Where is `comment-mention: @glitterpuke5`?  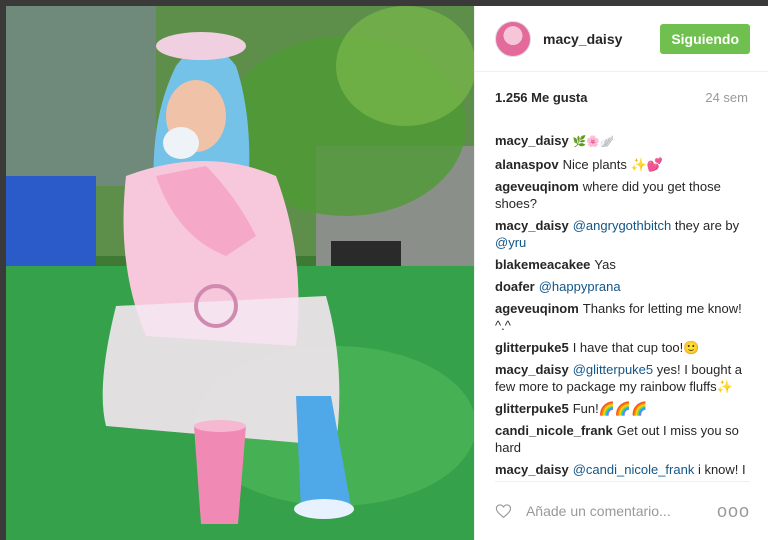 comment-mention: @glitterpuke5 is located at coordinates (613, 369).